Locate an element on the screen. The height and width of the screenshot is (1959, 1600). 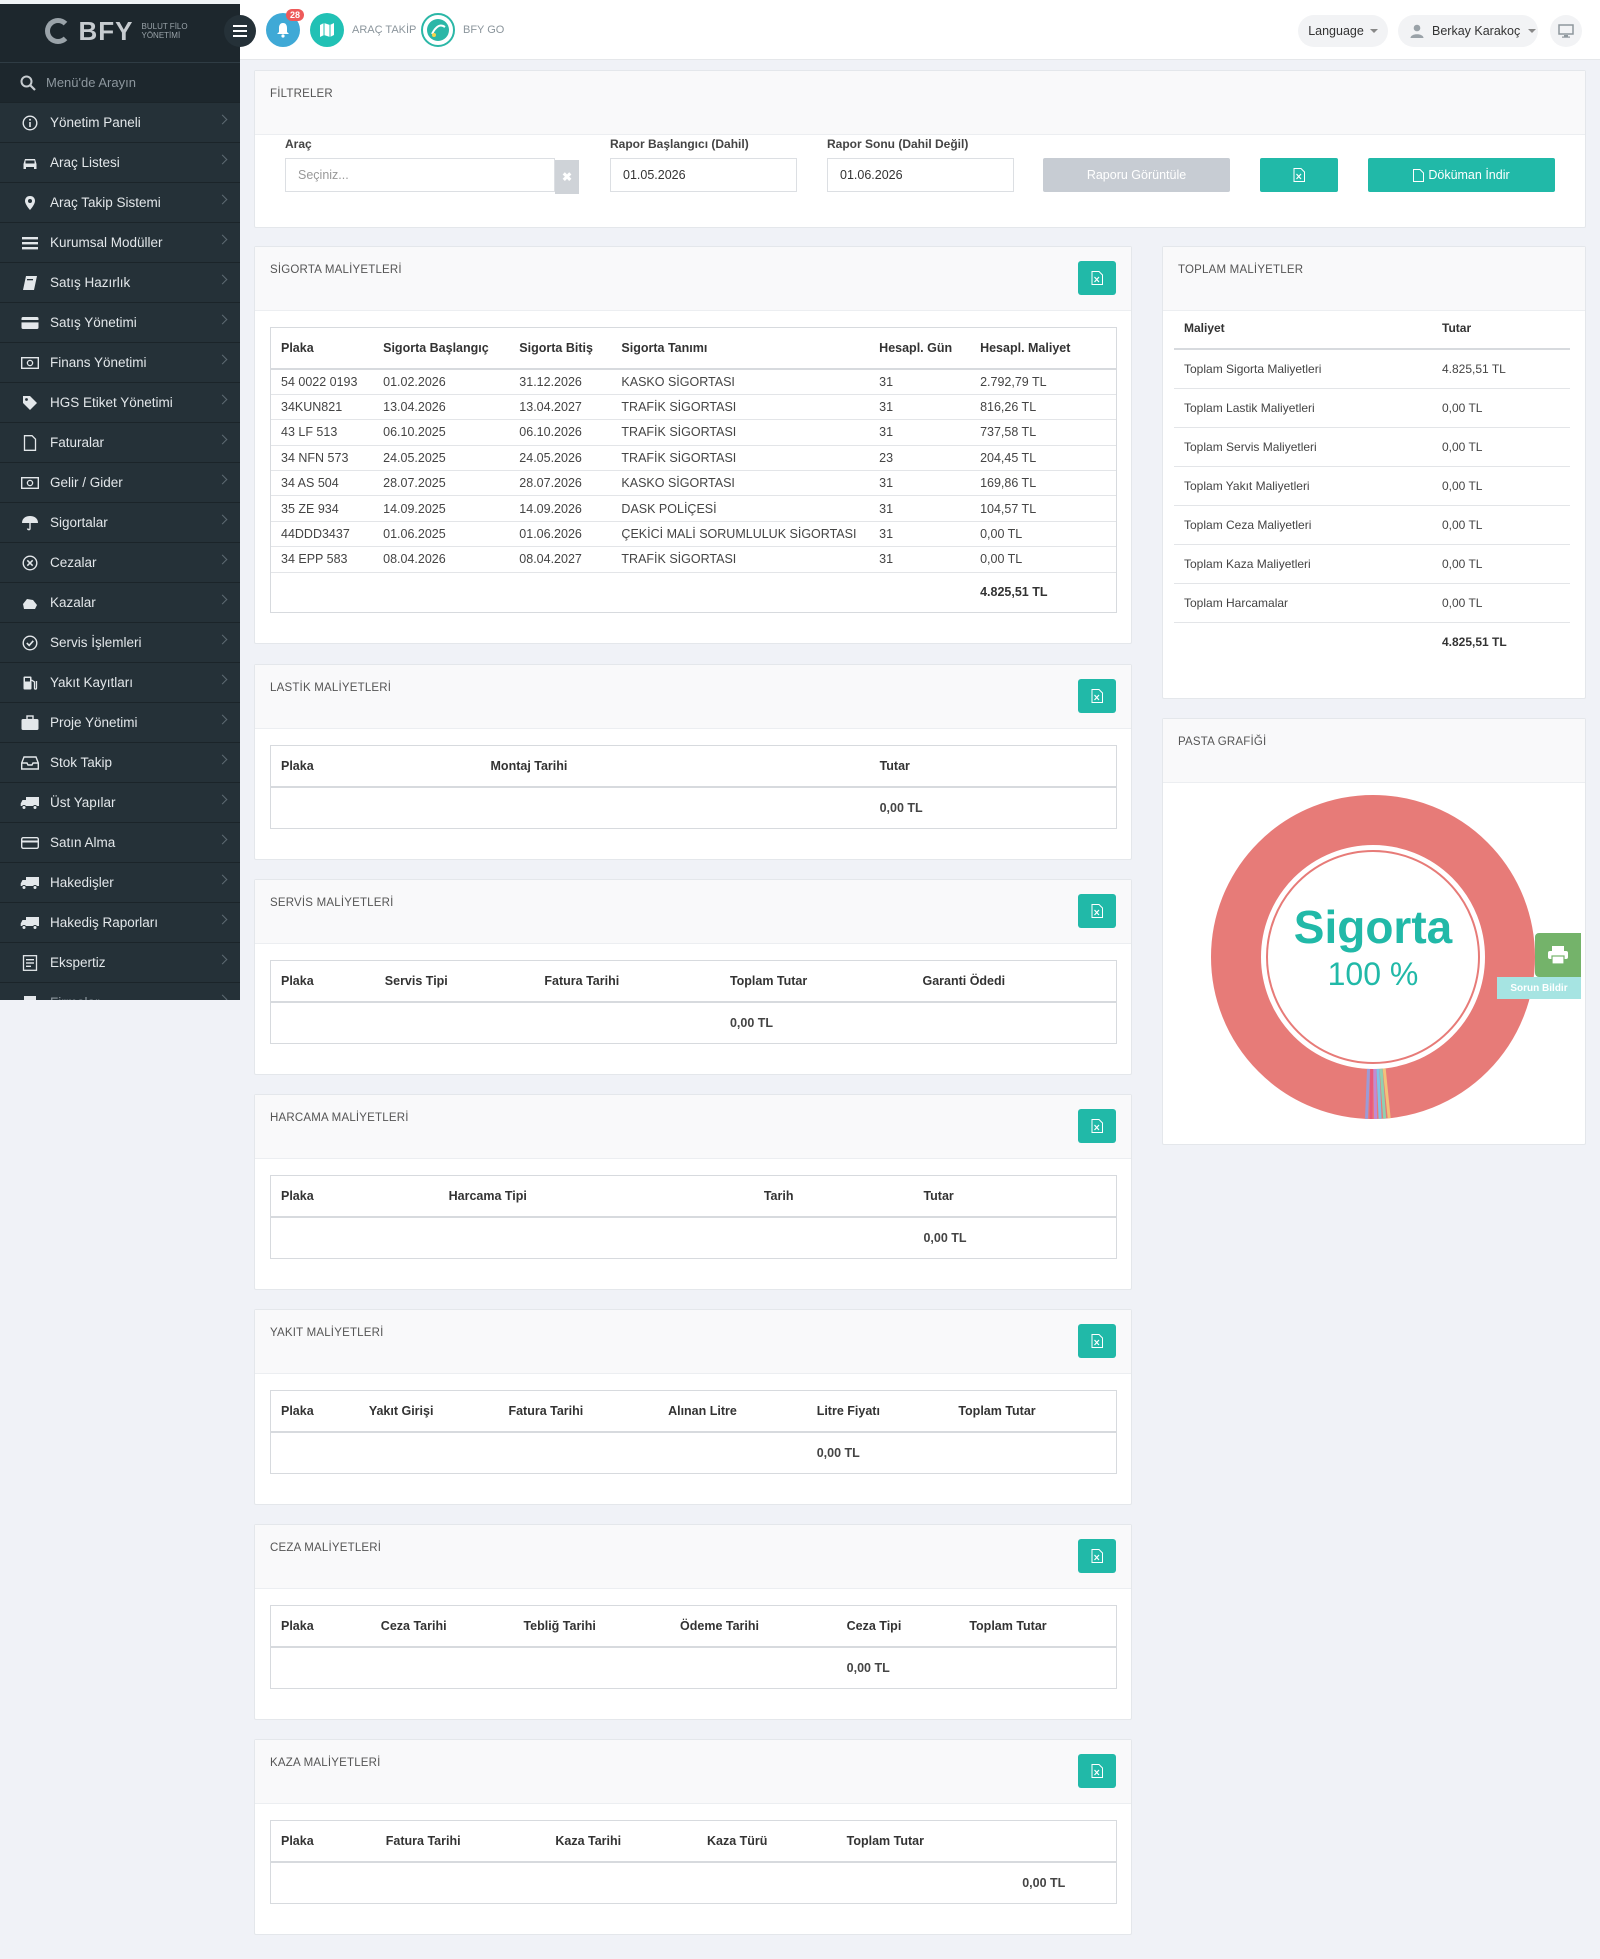
sidebar-item: Firmalar is located at coordinates (120, 991).